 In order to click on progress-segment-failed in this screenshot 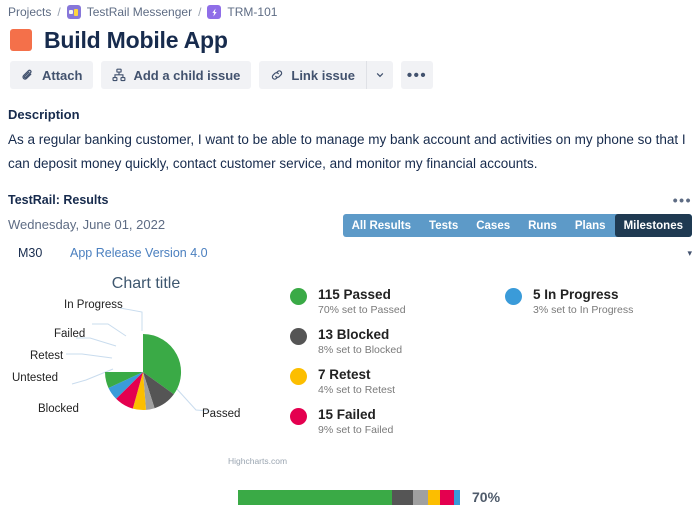, I will do `click(447, 497)`.